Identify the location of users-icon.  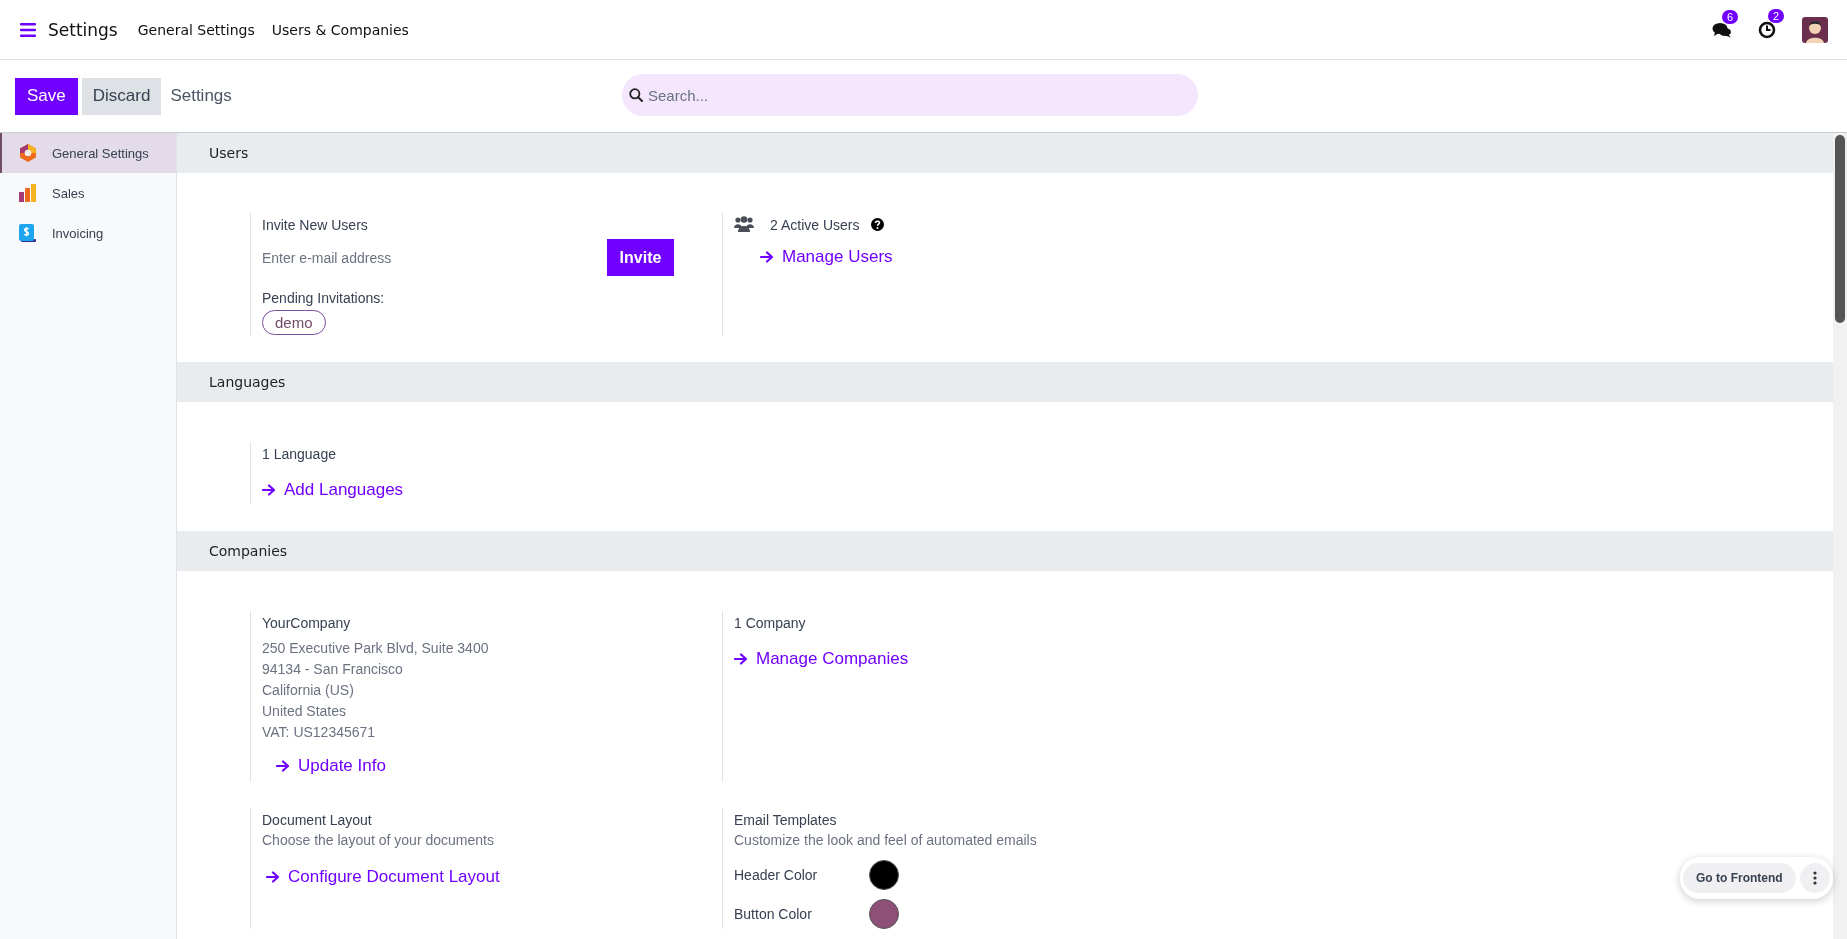
(744, 224).